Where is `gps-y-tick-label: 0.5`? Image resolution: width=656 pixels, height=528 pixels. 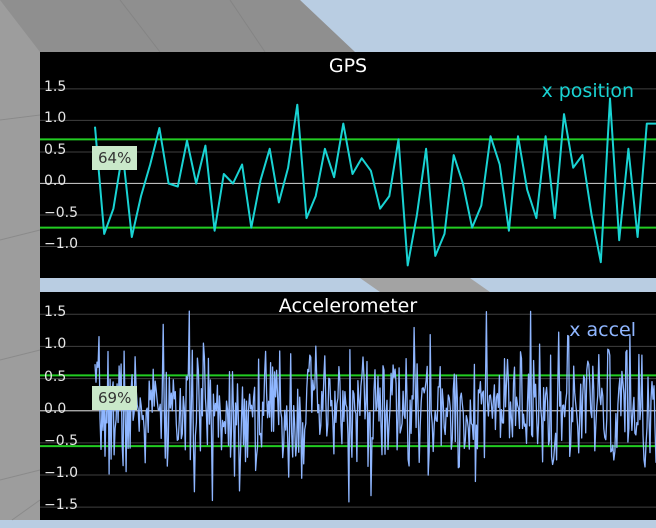
gps-y-tick-label: 0.5 is located at coordinates (55, 149).